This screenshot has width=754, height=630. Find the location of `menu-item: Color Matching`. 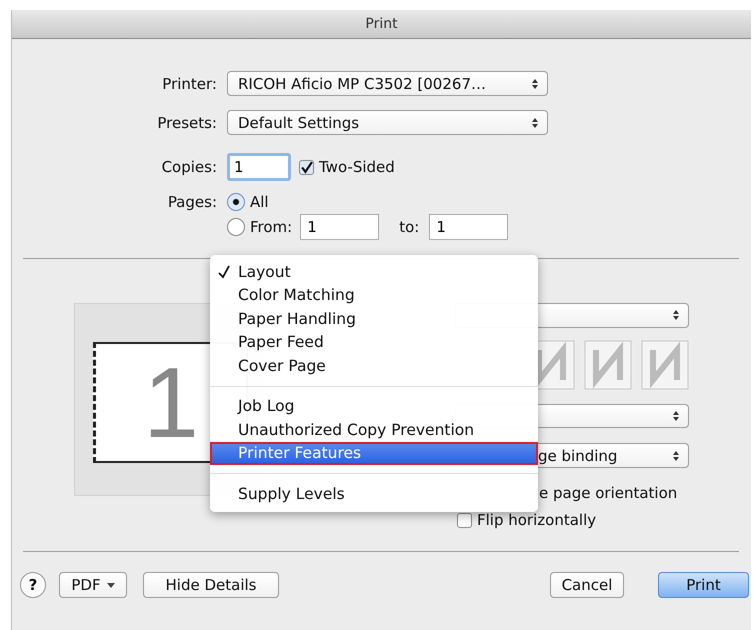

menu-item: Color Matching is located at coordinates (374, 295).